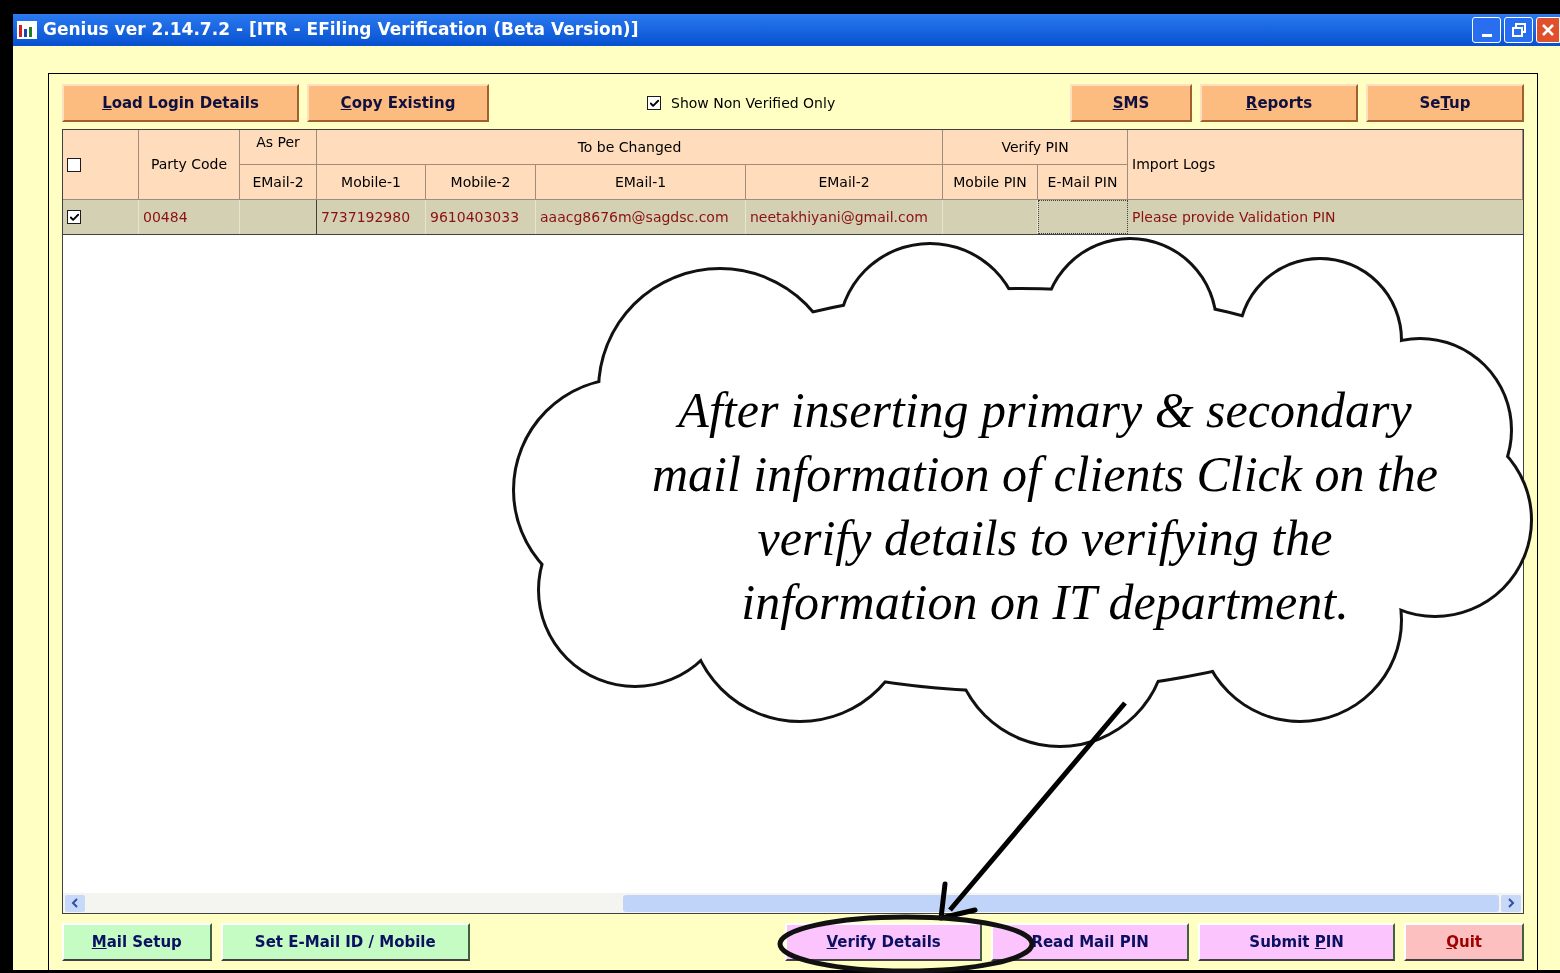 The width and height of the screenshot is (1560, 973). Describe the element at coordinates (398, 103) in the screenshot. I see `toolbar-button: Copy Existing` at that location.